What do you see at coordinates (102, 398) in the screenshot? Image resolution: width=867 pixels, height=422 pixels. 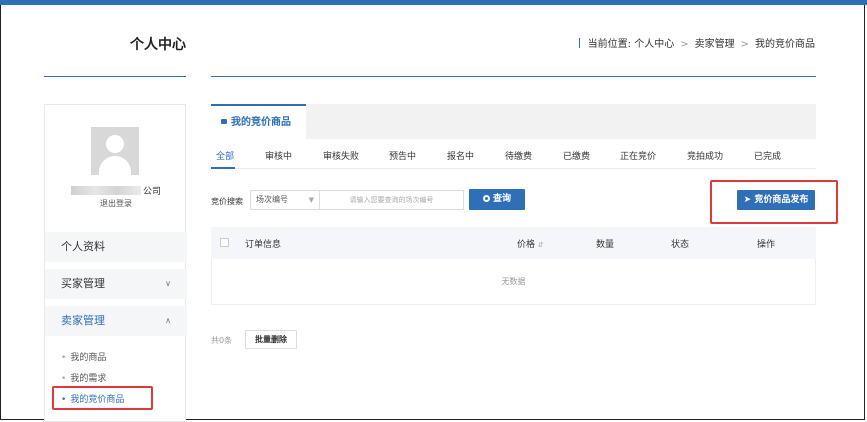 I see `highlight-box-sidebar` at bounding box center [102, 398].